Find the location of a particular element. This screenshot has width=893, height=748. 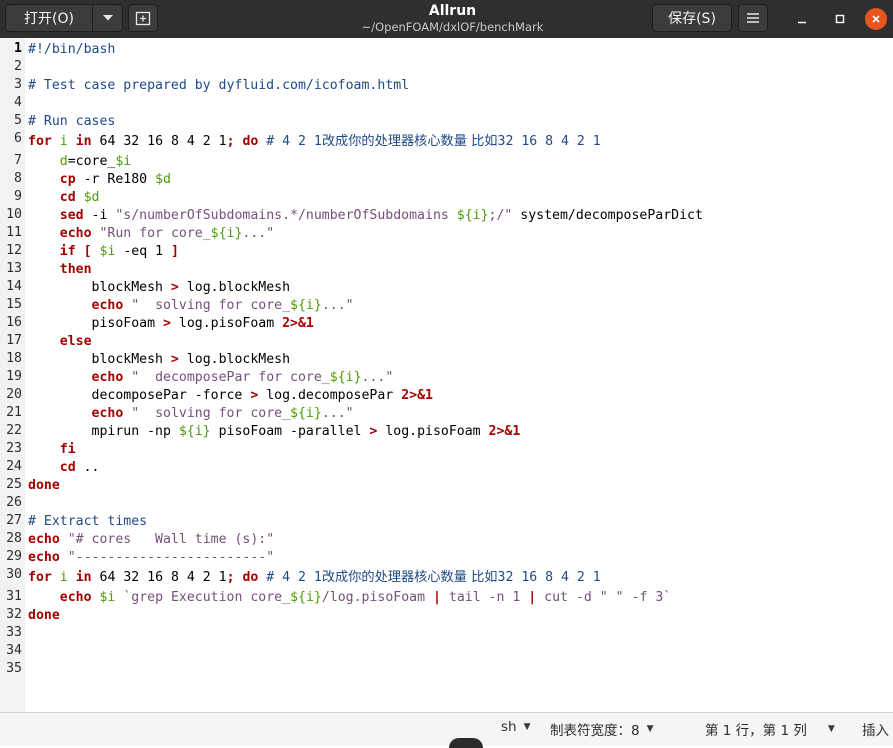

code-line: 29 echo "------------------------" is located at coordinates (446, 557).